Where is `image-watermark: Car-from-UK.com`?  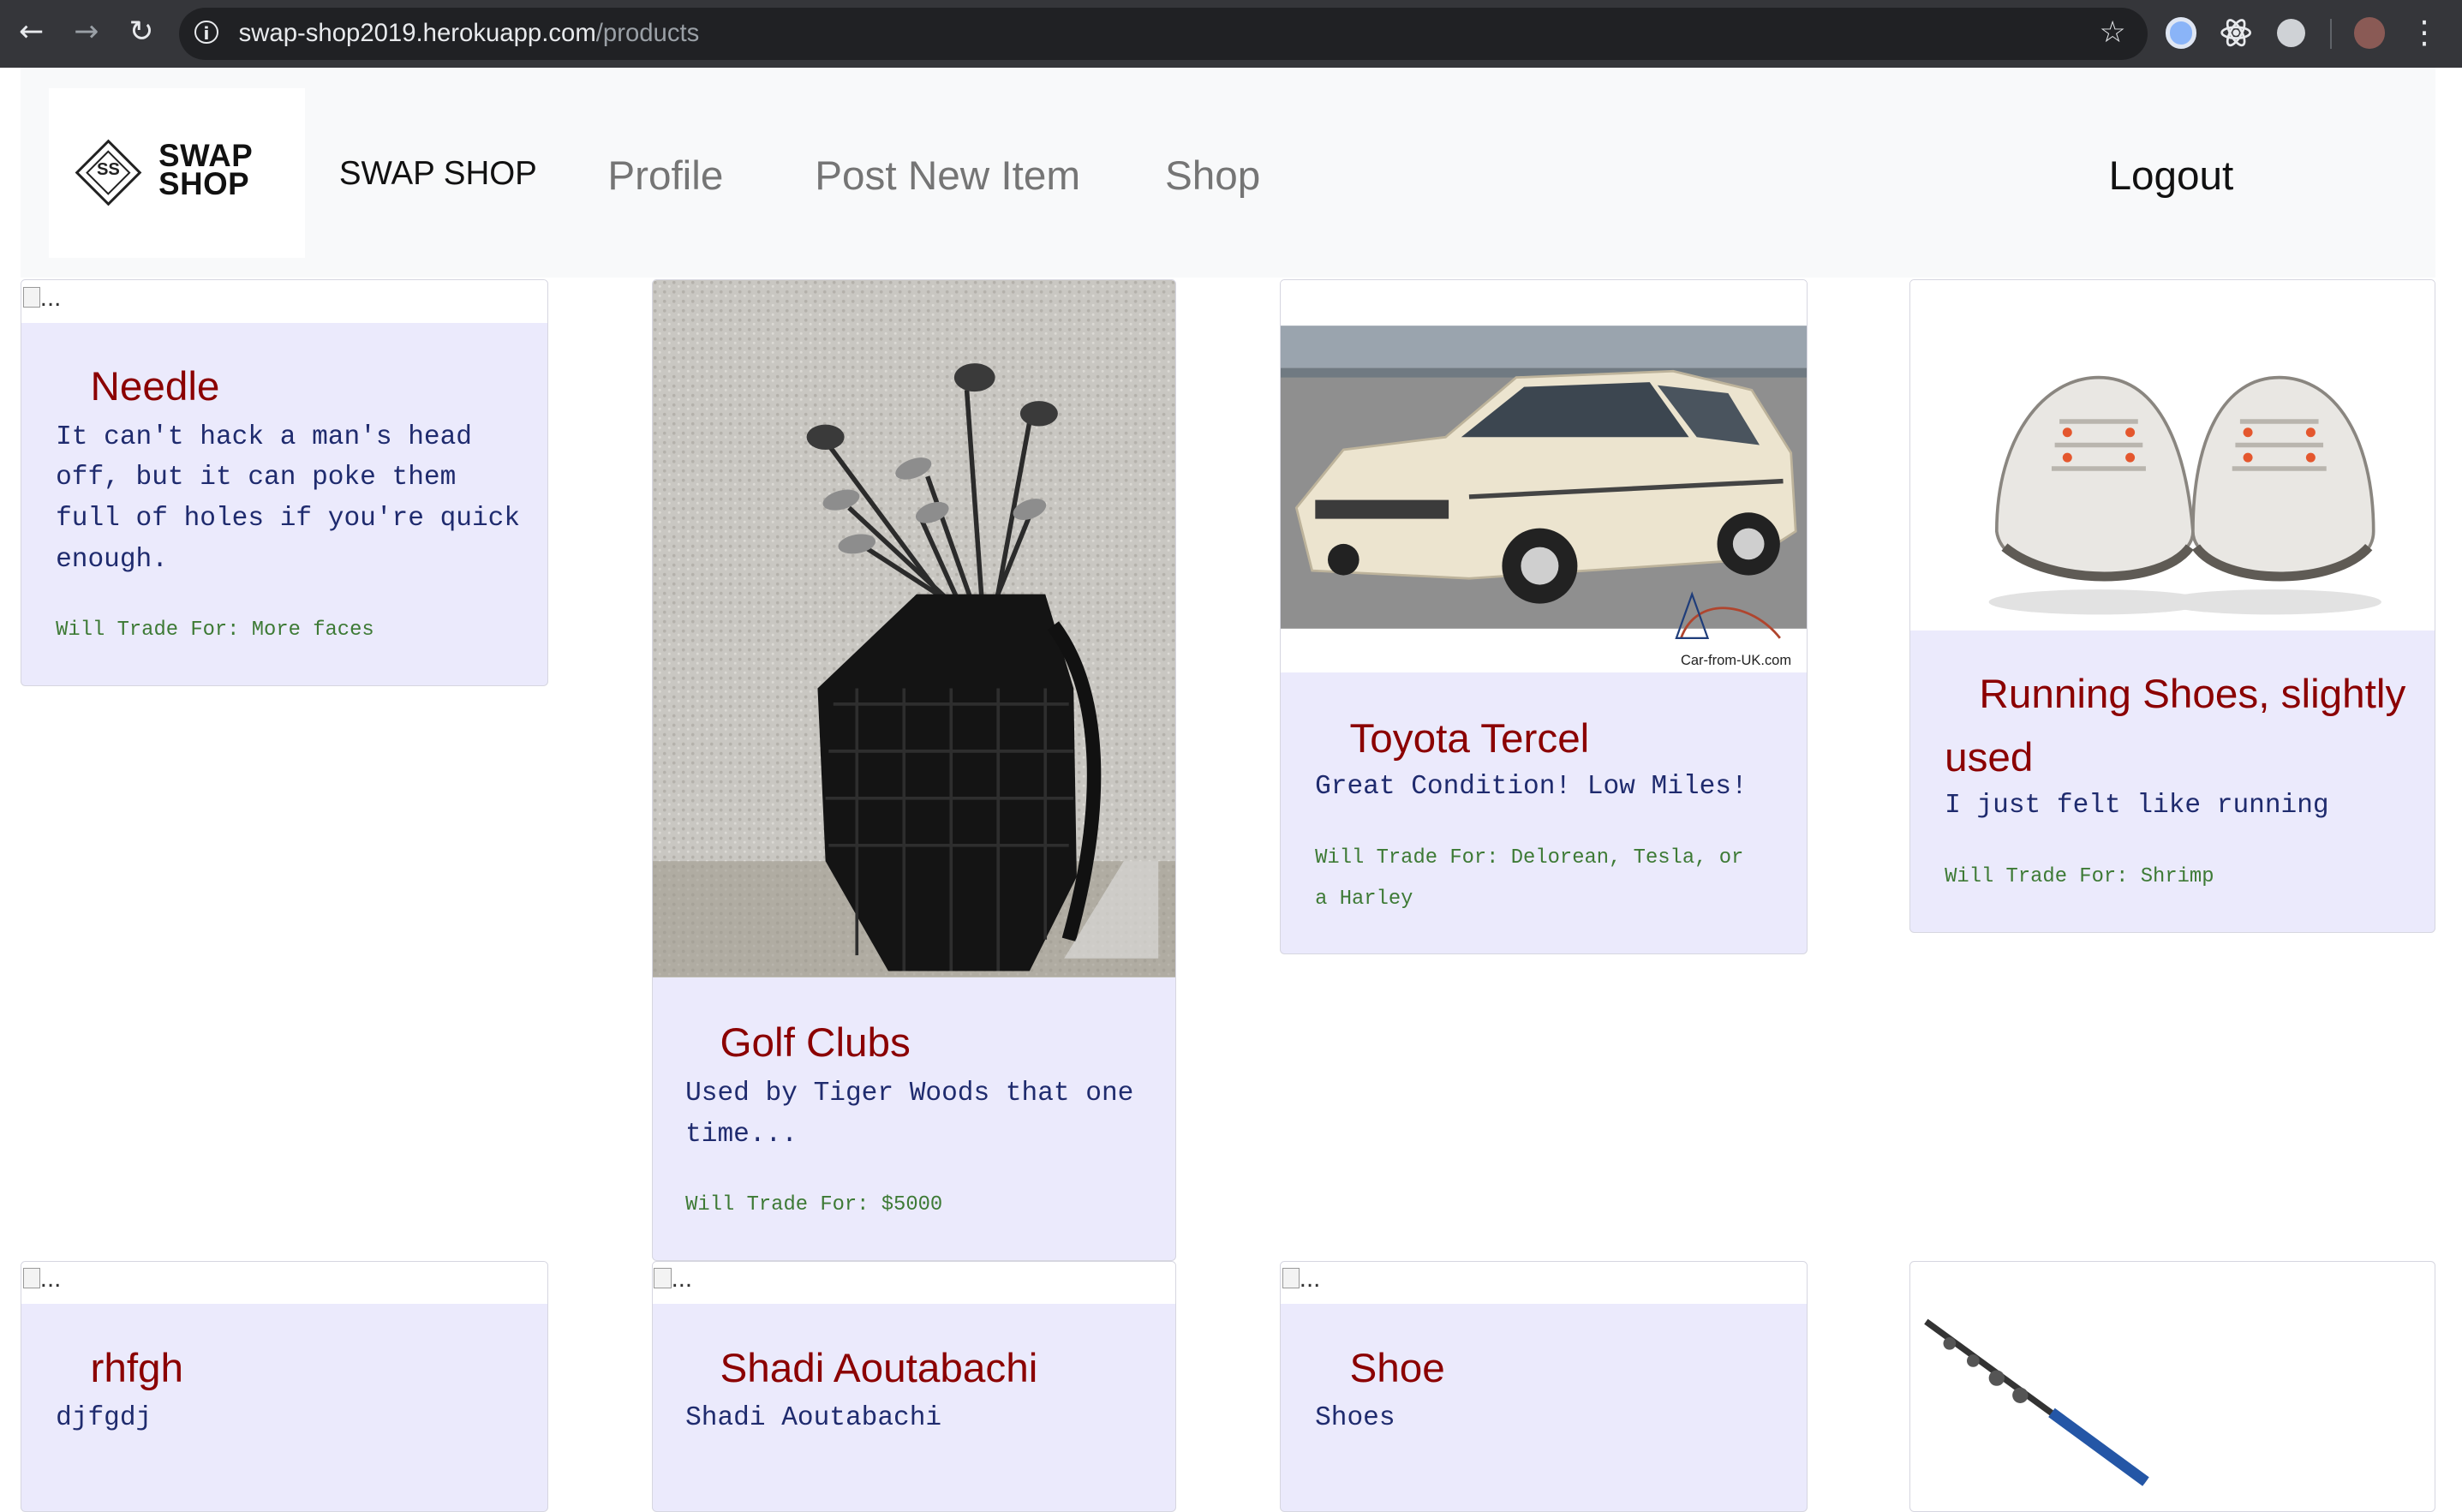
image-watermark: Car-from-UK.com is located at coordinates (1736, 661).